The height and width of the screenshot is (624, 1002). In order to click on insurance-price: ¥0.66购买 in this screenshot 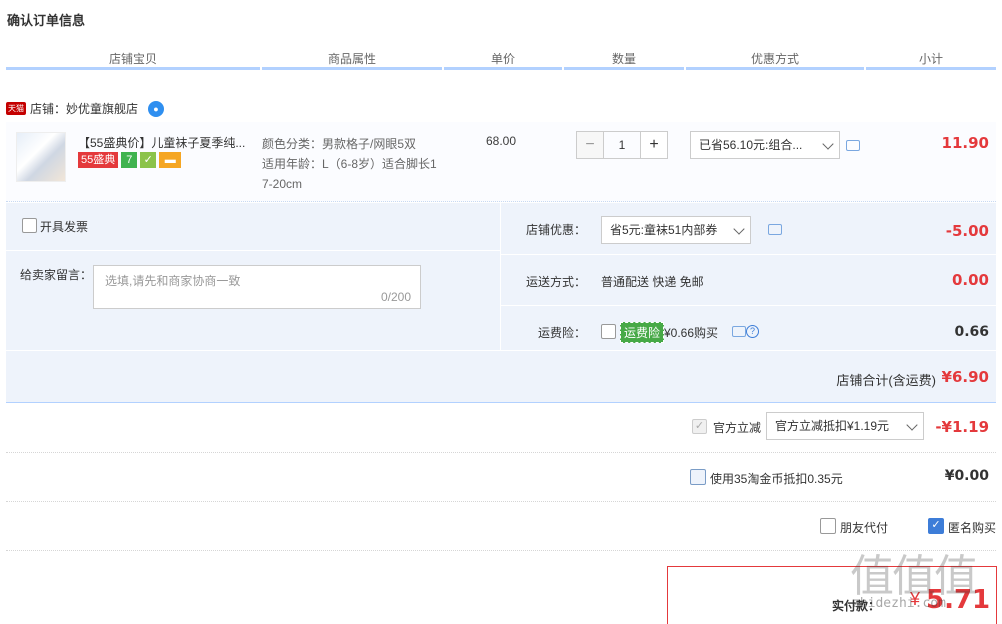, I will do `click(691, 333)`.